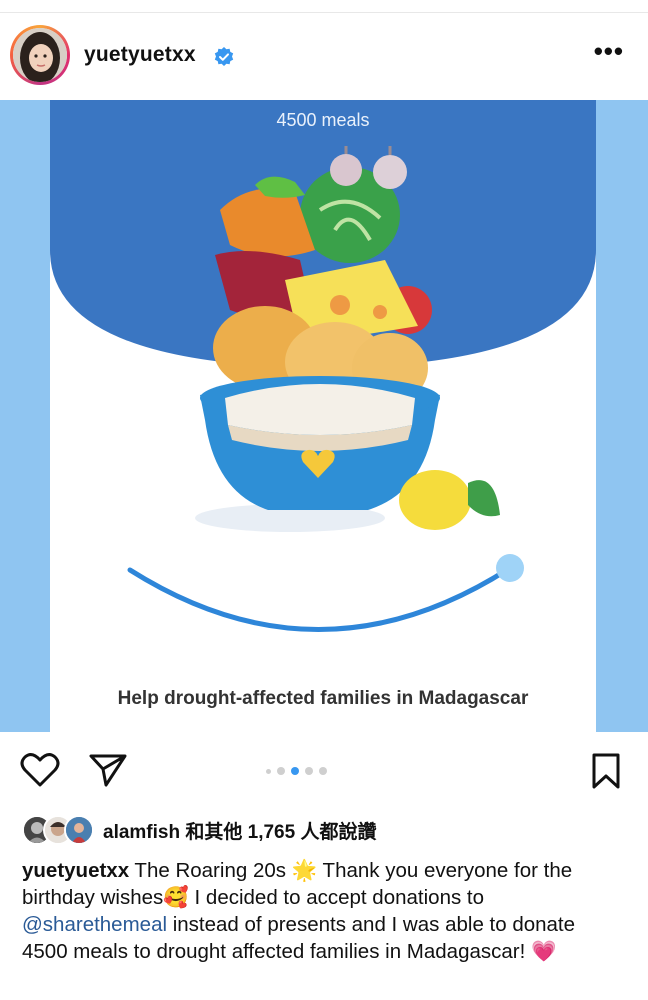  I want to click on more-options-icon: •••, so click(609, 51).